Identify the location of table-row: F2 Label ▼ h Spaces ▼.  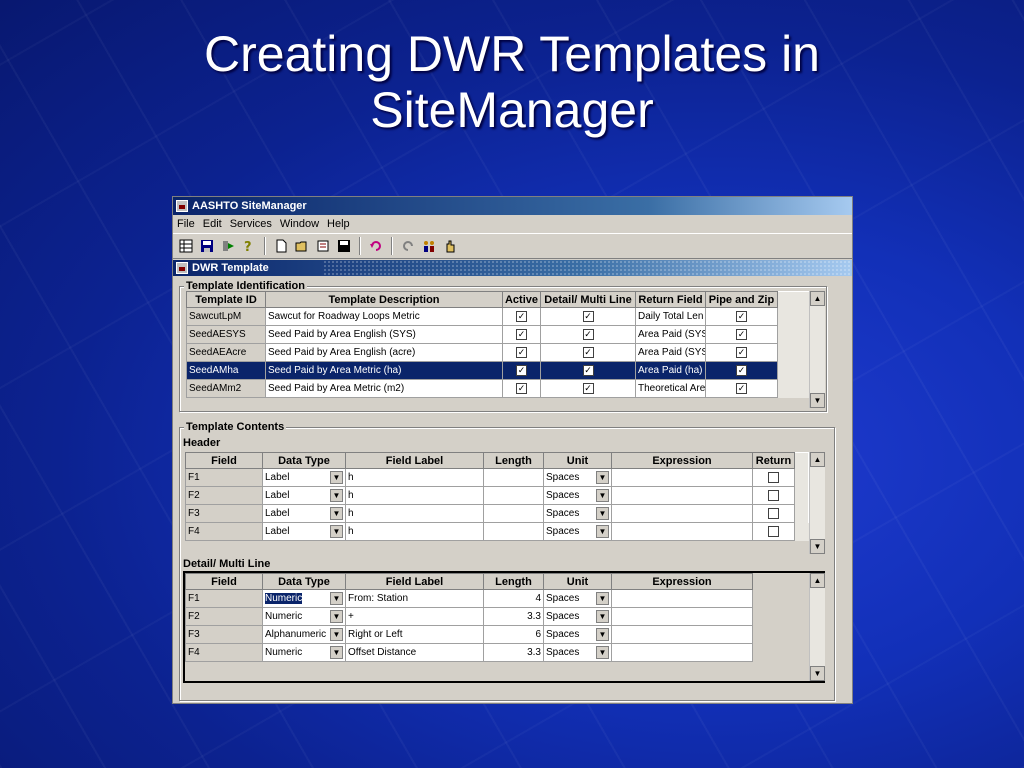
(497, 495).